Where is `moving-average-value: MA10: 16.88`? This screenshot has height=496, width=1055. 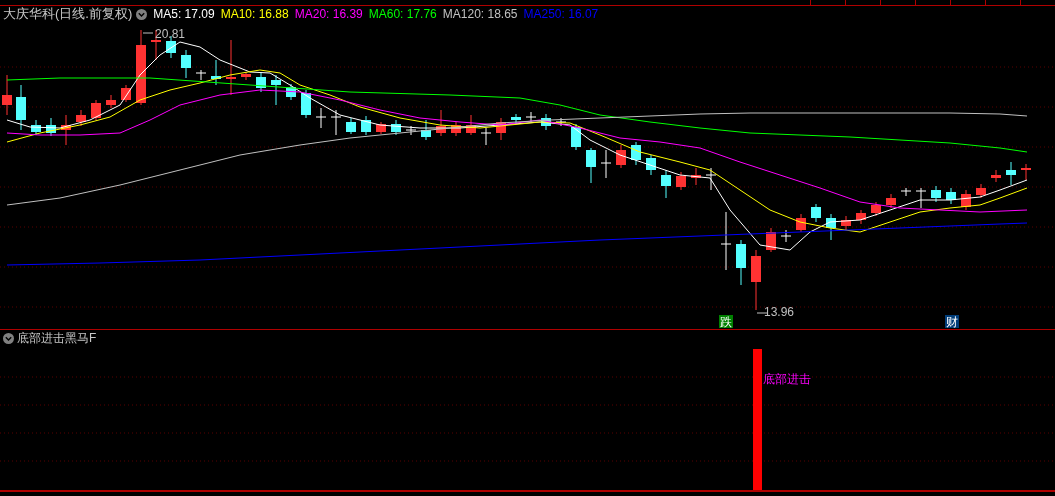
moving-average-value: MA10: 16.88 is located at coordinates (254, 14).